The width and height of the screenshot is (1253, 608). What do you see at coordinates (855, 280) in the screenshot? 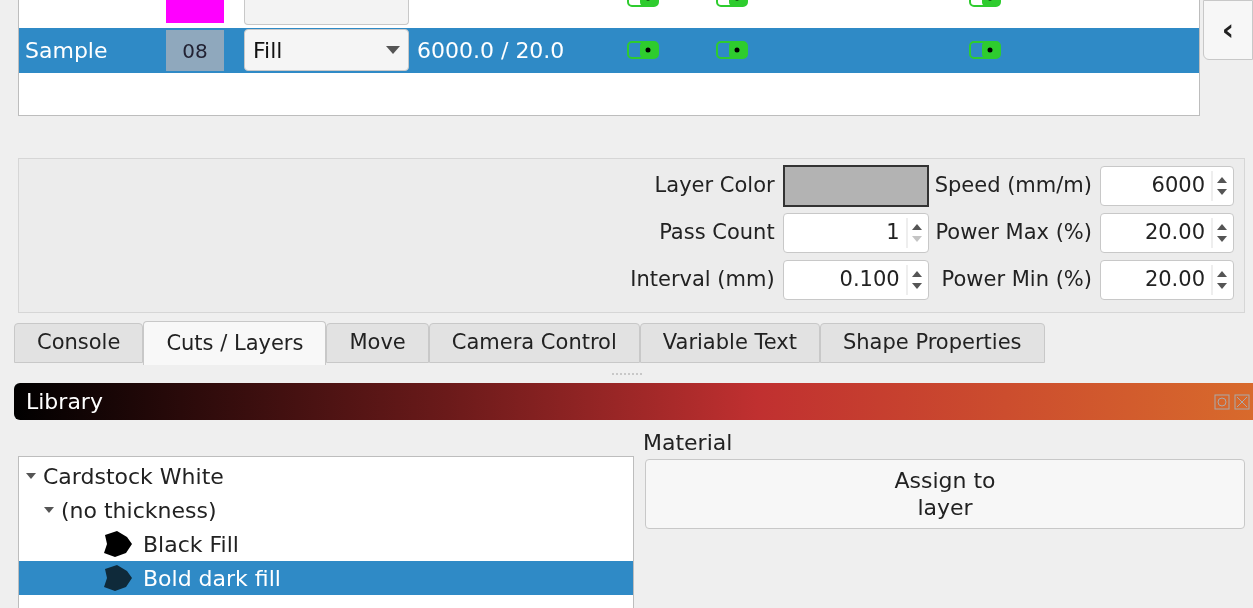
I see `spin-box: 0.100` at bounding box center [855, 280].